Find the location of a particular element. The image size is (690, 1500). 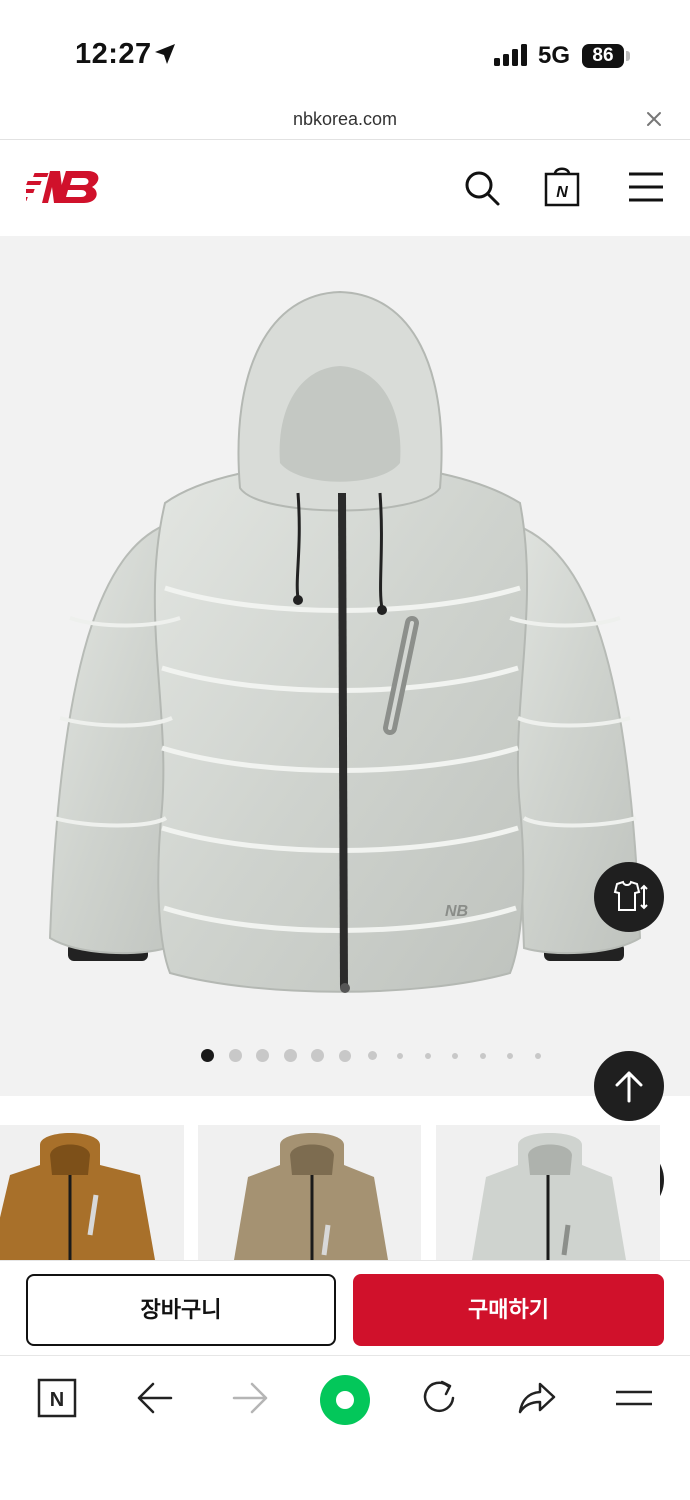

carousel-indicators is located at coordinates (345, 1056).